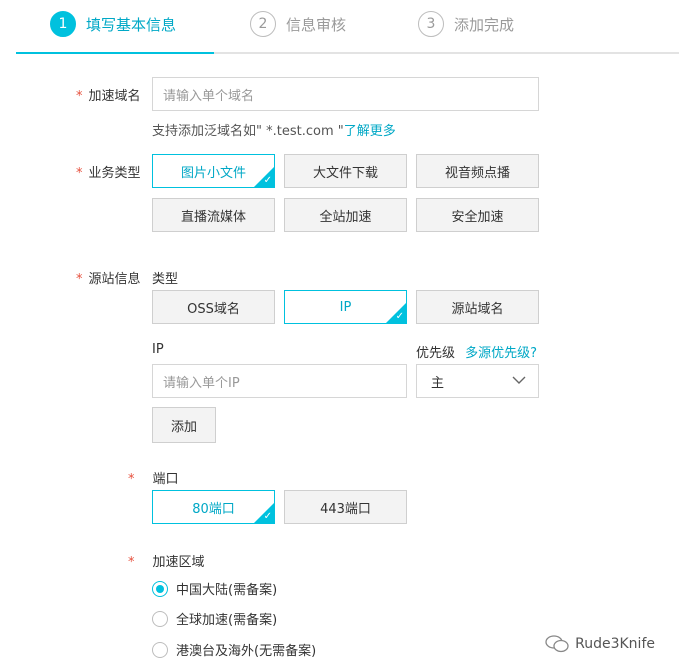 This screenshot has height=669, width=679. What do you see at coordinates (477, 215) in the screenshot?
I see `business-option-security: 安全加速` at bounding box center [477, 215].